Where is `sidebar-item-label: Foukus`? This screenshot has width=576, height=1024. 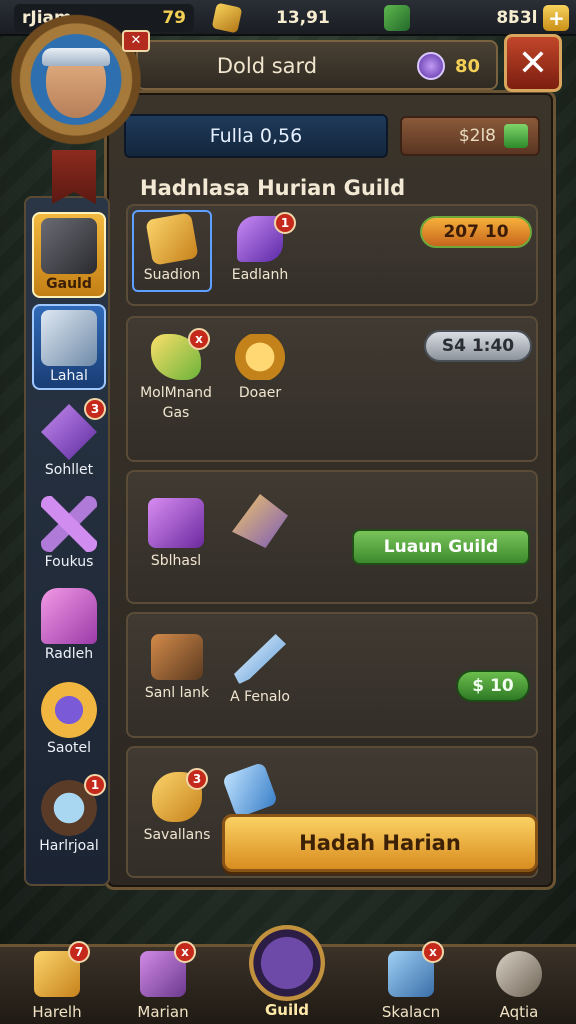
sidebar-item-label: Foukus is located at coordinates (69, 562).